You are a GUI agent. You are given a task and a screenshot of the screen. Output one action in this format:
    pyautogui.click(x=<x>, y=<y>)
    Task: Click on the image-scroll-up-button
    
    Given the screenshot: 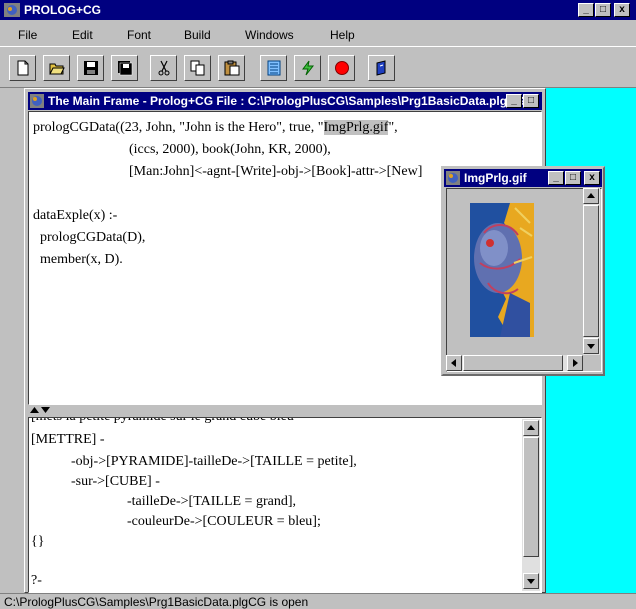 What is the action you would take?
    pyautogui.click(x=591, y=196)
    